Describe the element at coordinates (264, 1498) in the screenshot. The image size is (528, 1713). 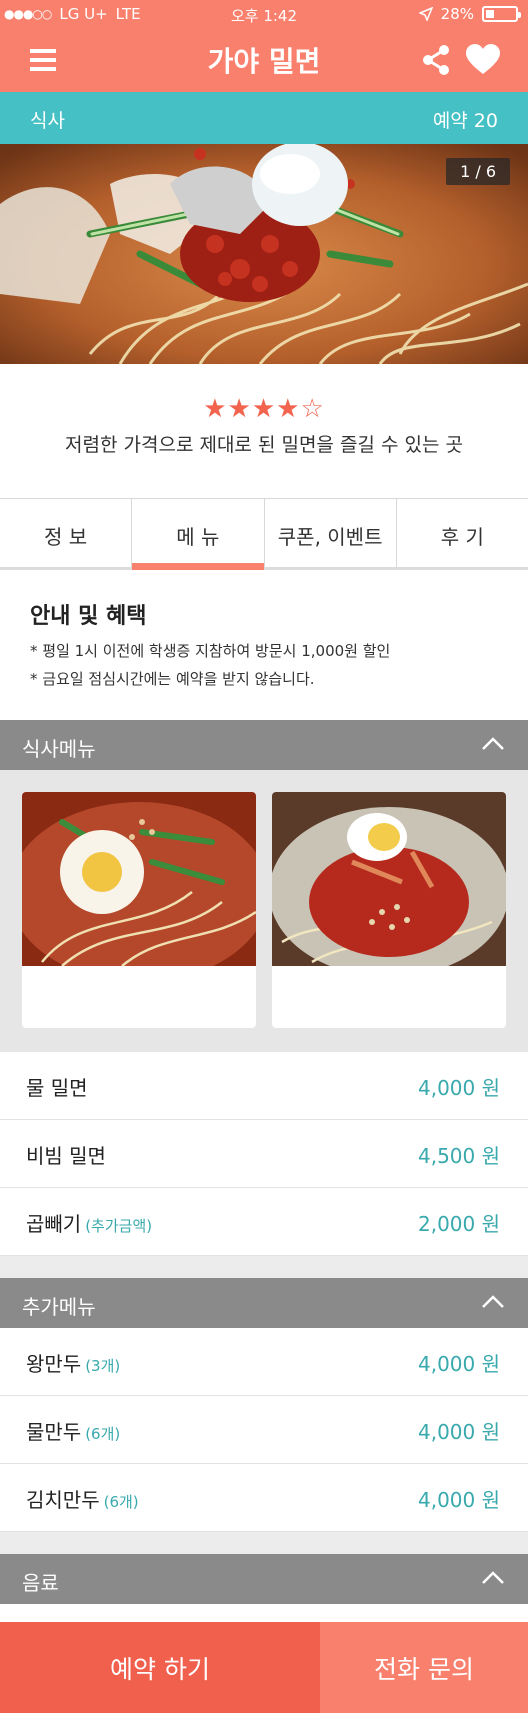
I see `menu-item-row: 김치만두 (6개) 4,000 원` at that location.